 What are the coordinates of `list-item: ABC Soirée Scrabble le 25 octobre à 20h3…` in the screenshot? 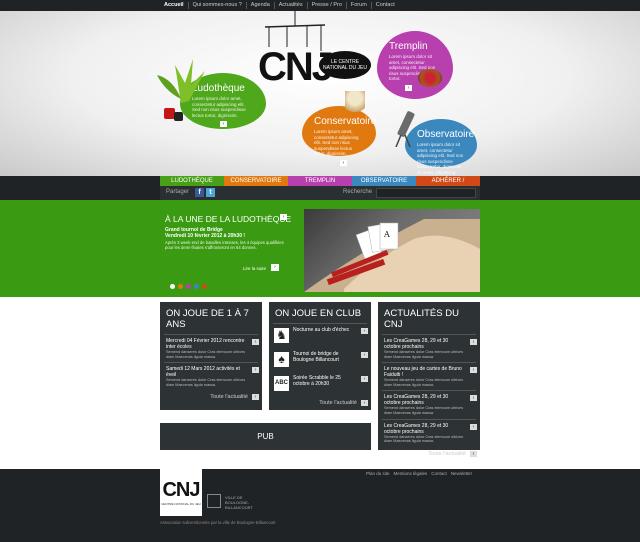 It's located at (320, 384).